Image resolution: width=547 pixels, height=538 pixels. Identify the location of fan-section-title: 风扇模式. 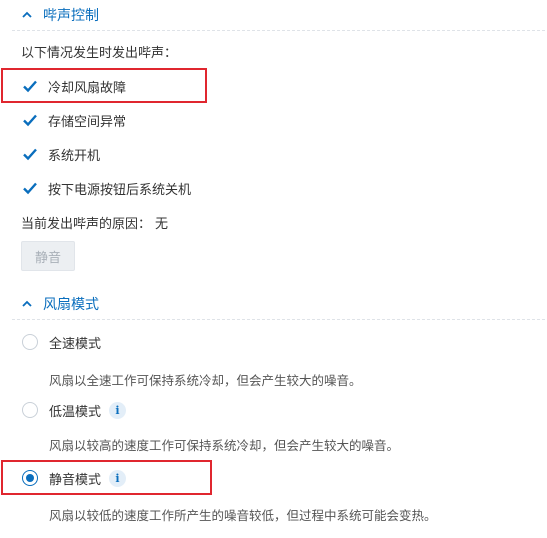
(71, 305).